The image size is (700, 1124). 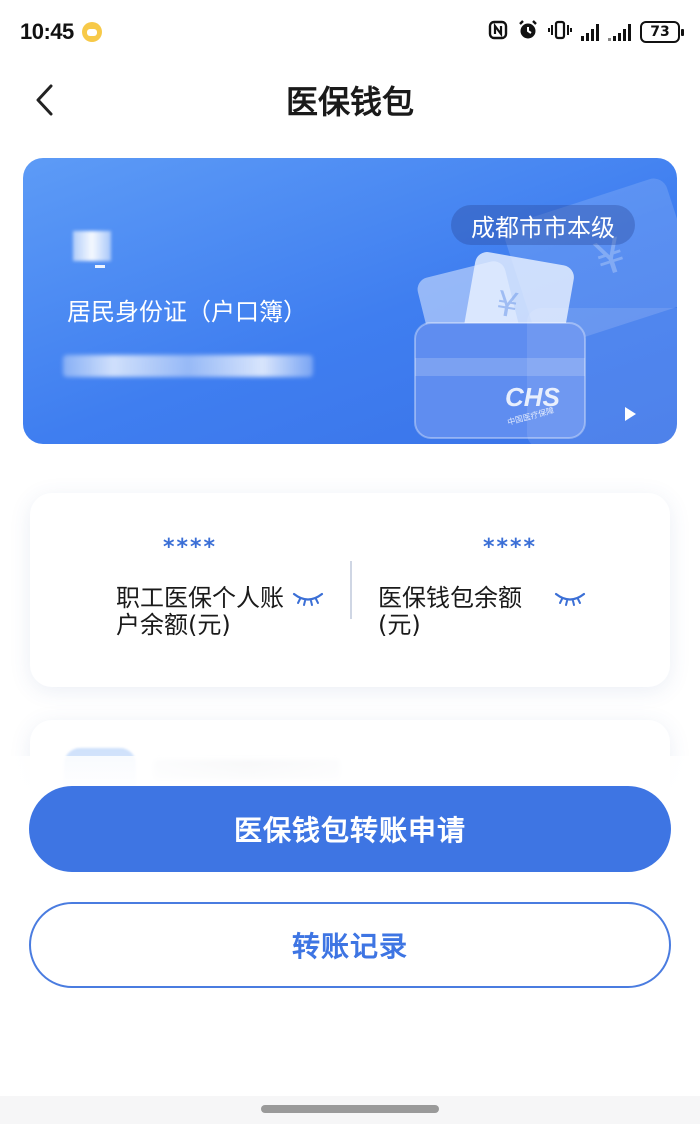 What do you see at coordinates (200, 611) in the screenshot?
I see `balance-label: 职工医保个人账户余额(元)` at bounding box center [200, 611].